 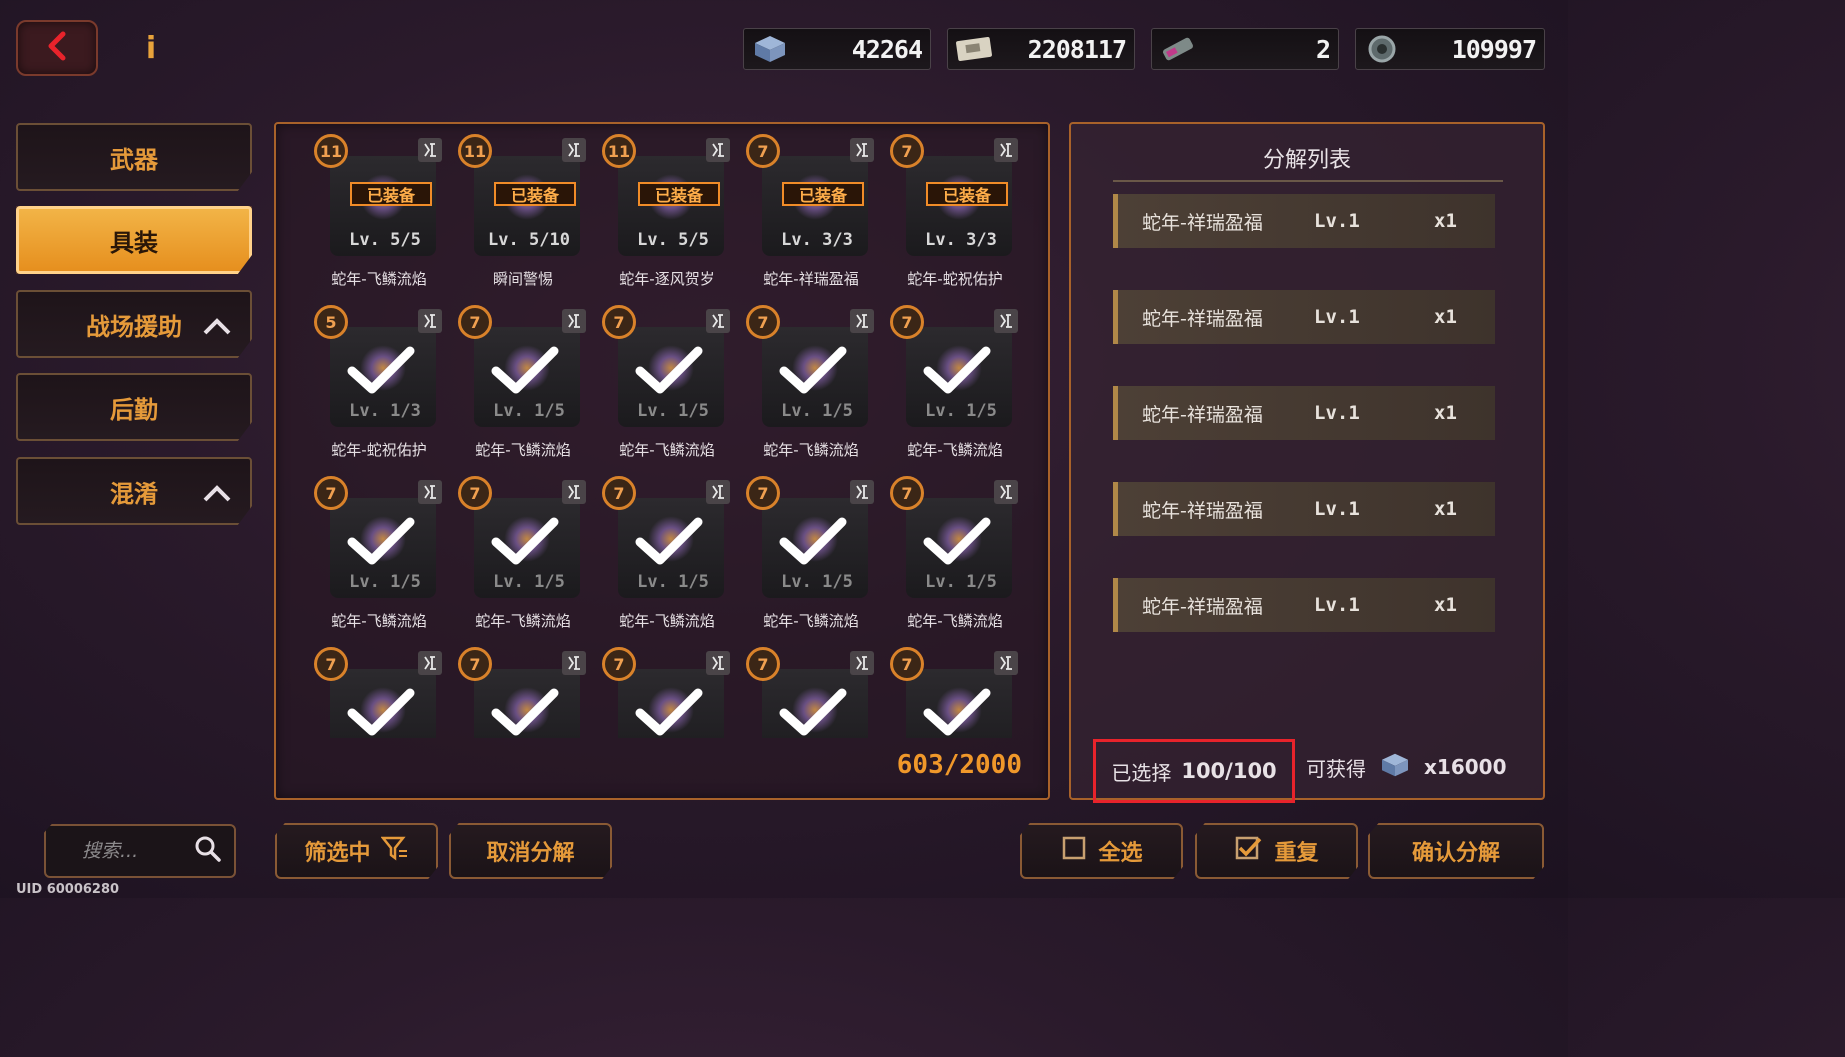 I want to click on tab-label: 战场援助, so click(x=134, y=326).